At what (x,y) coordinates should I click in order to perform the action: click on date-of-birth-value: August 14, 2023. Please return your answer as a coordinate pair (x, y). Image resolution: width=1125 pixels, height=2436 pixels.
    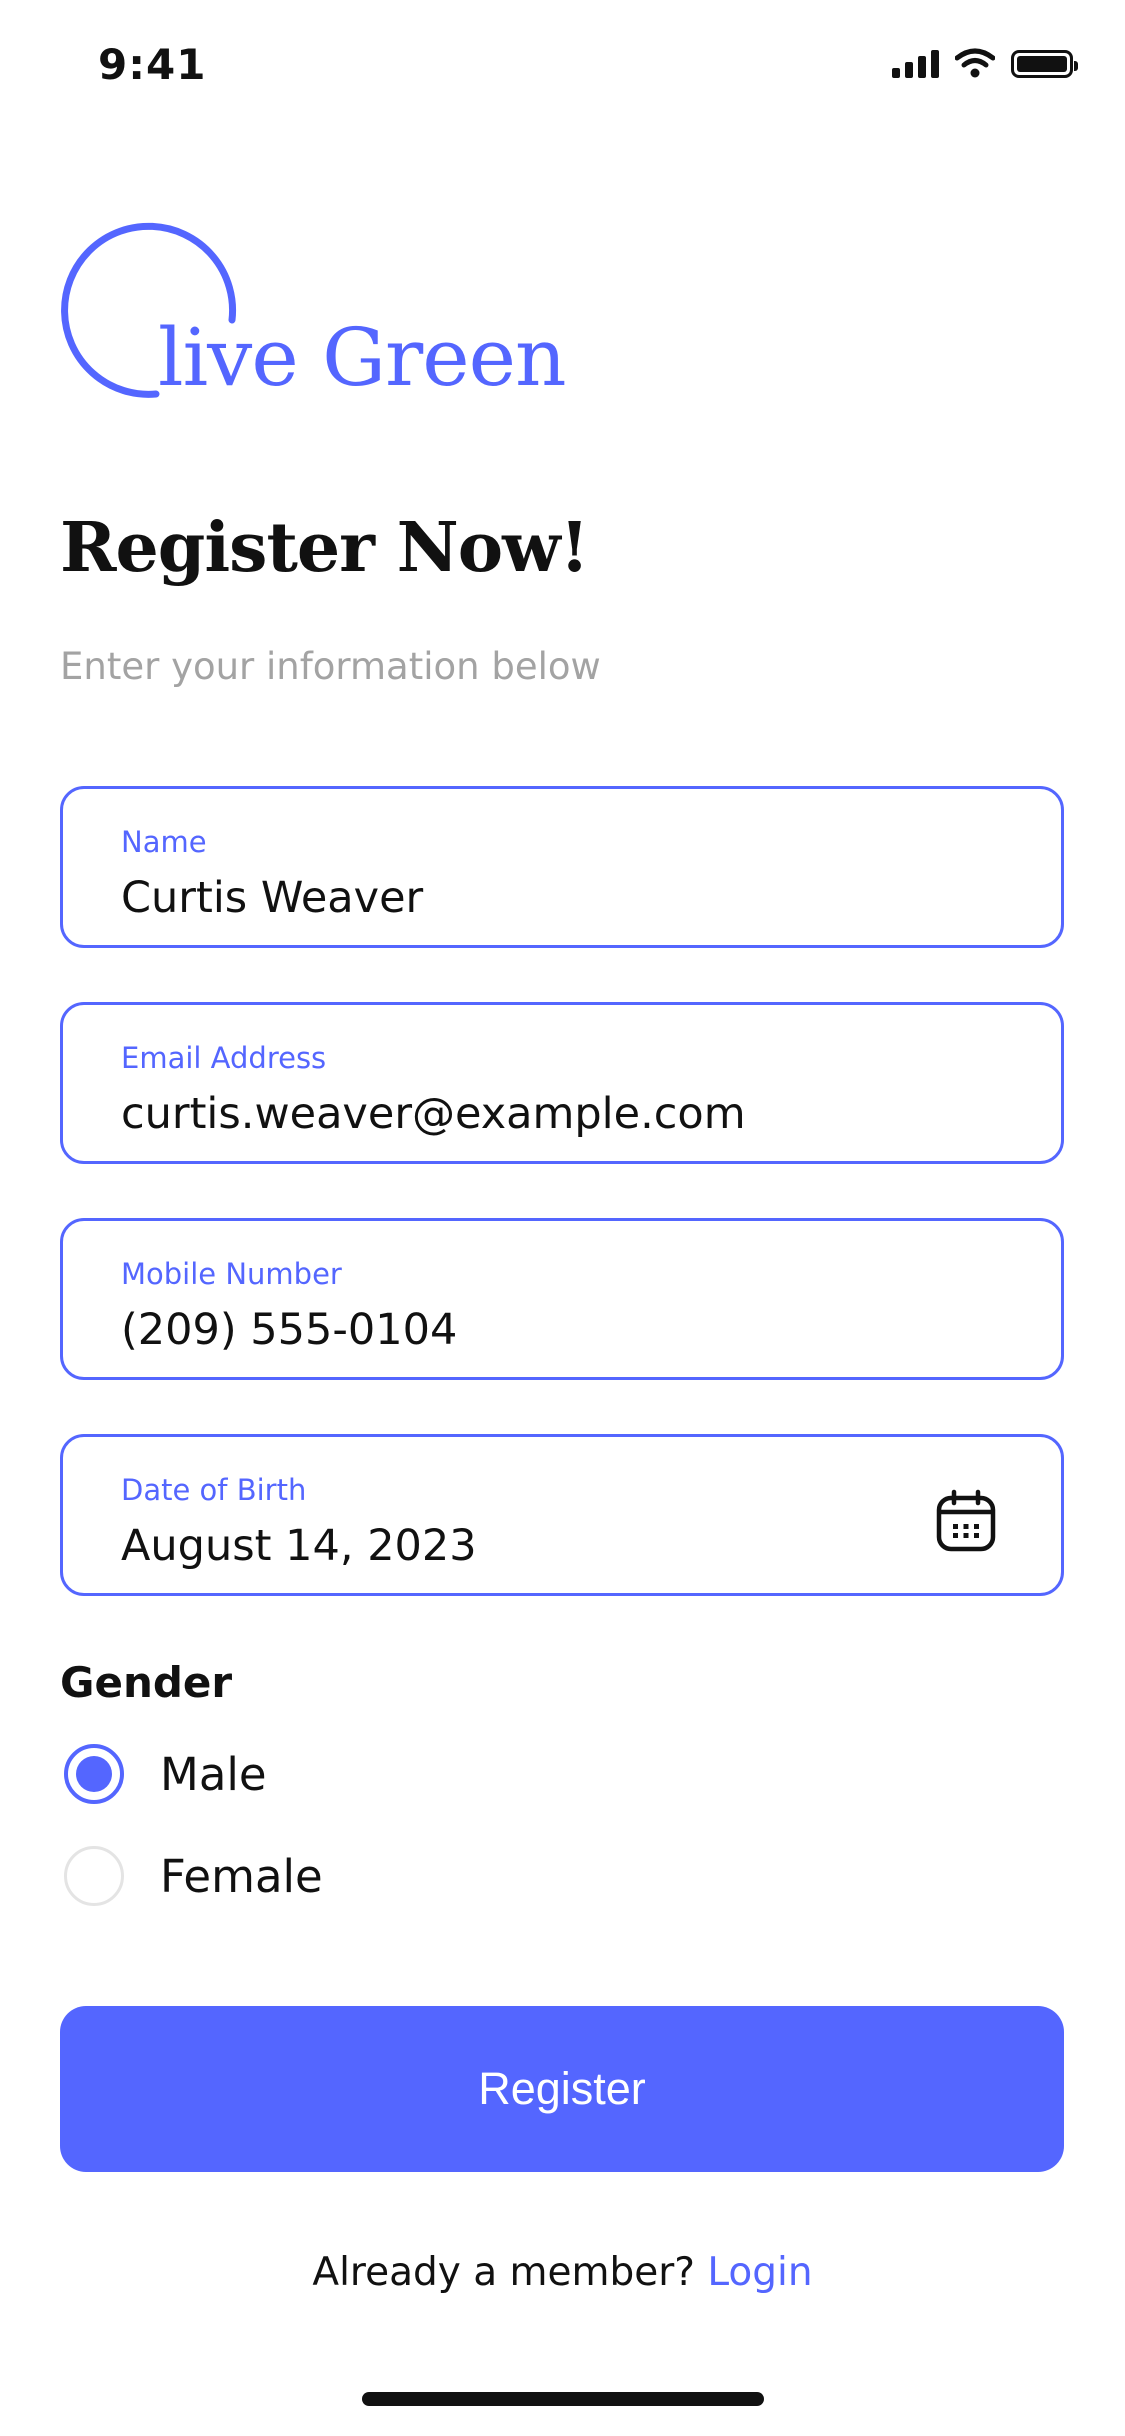
    Looking at the image, I should click on (299, 1546).